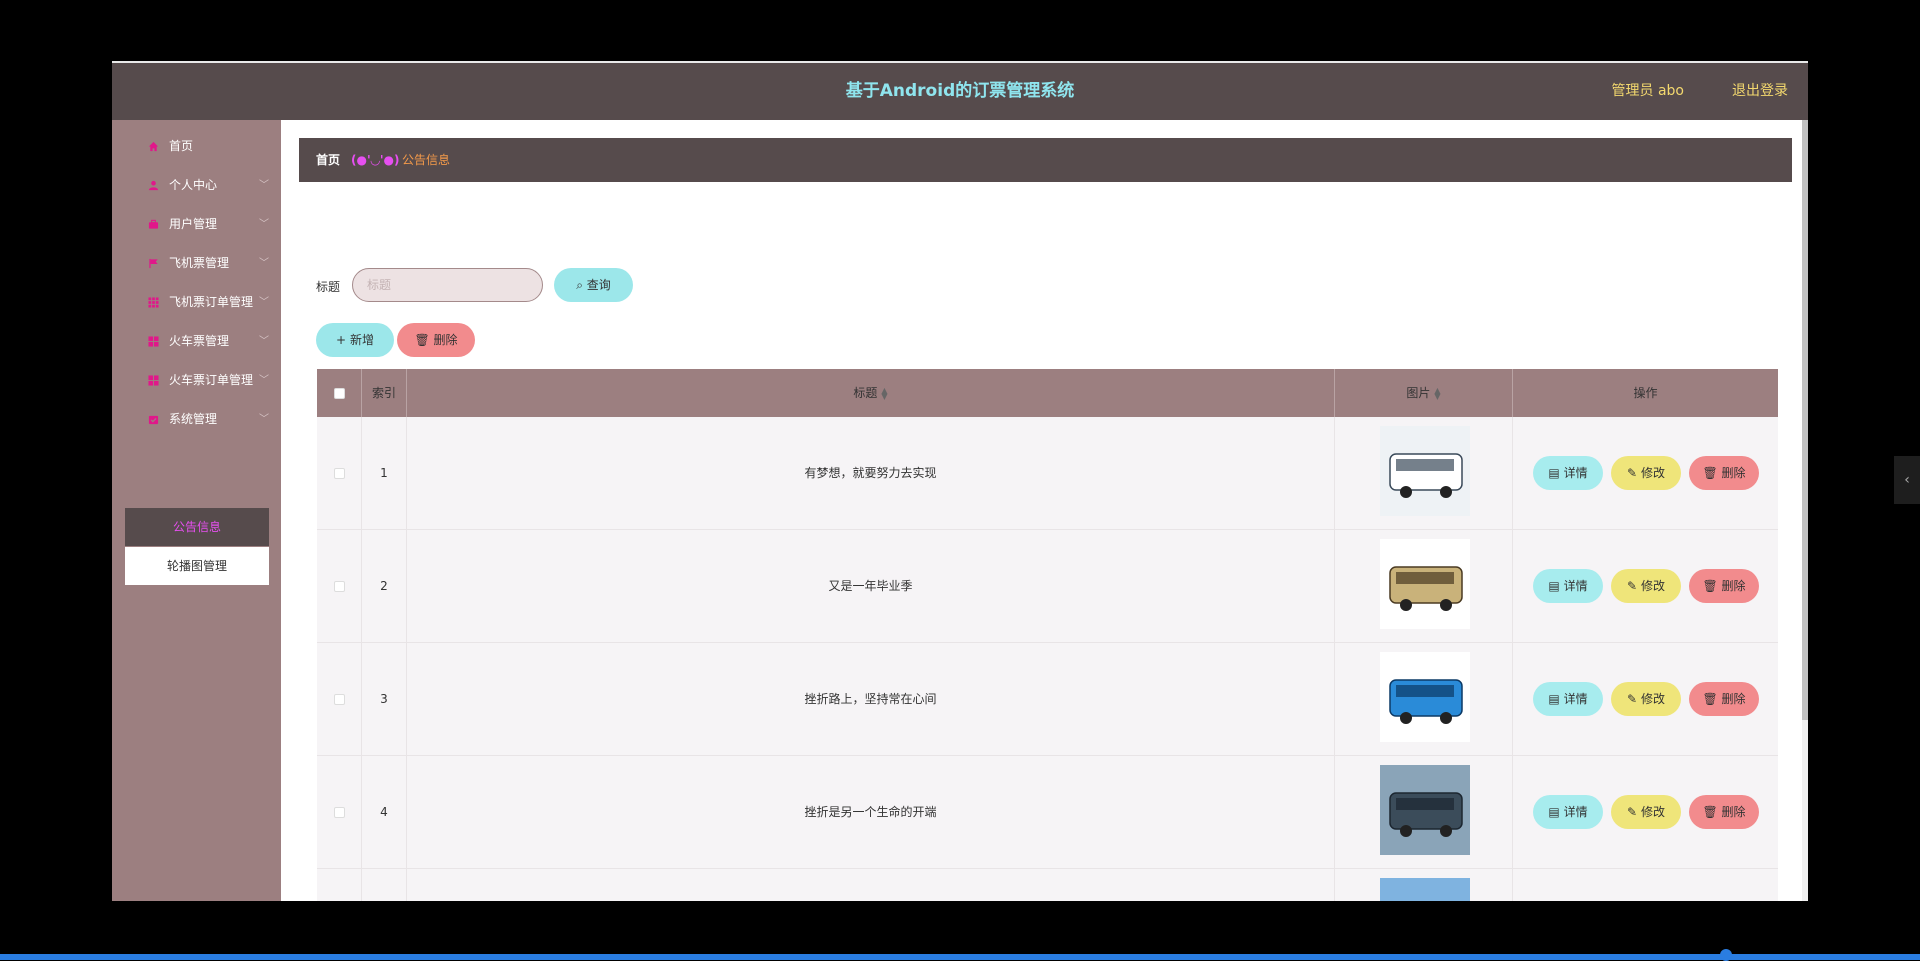 The height and width of the screenshot is (961, 1920). I want to click on breadcrumb-home: 首页, so click(328, 160).